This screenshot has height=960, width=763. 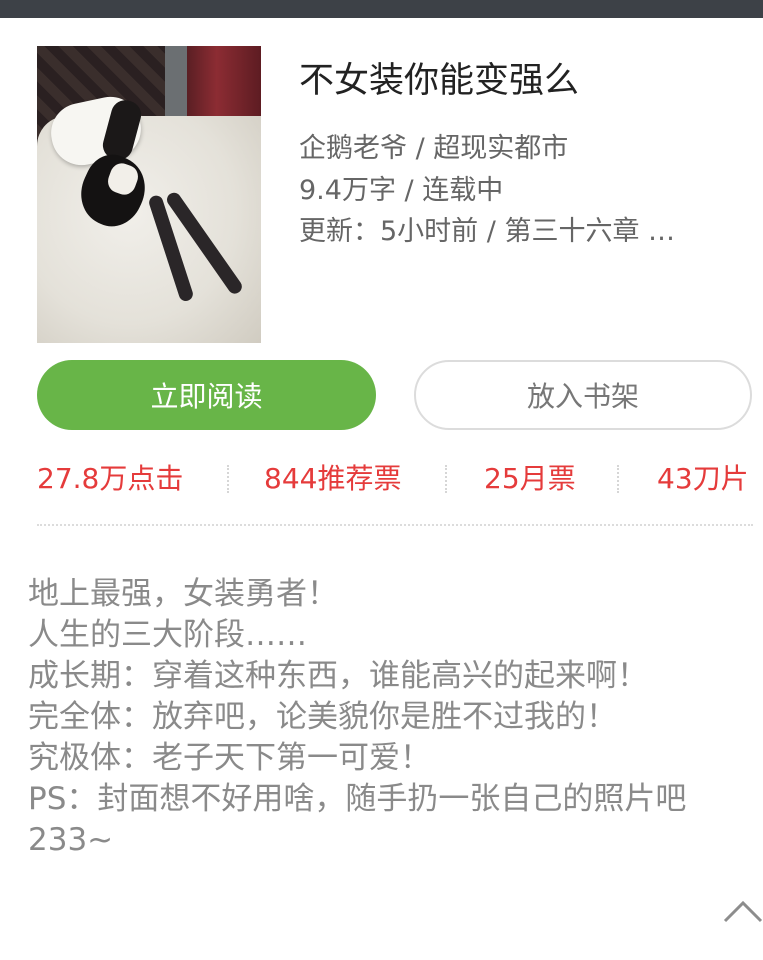 I want to click on read-now-button: 立即阅读, so click(x=206, y=395).